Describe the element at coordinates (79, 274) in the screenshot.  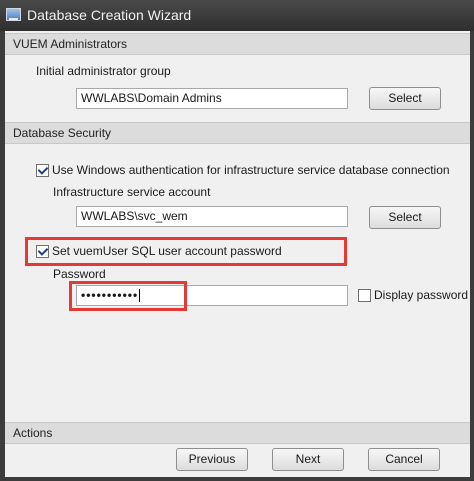
I see `password-label: Password` at that location.